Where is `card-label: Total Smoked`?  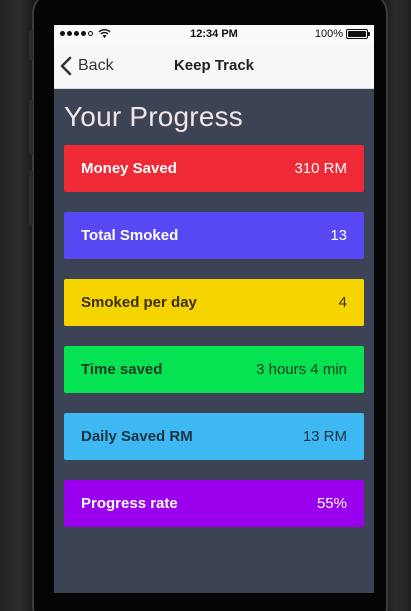
card-label: Total Smoked is located at coordinates (130, 235).